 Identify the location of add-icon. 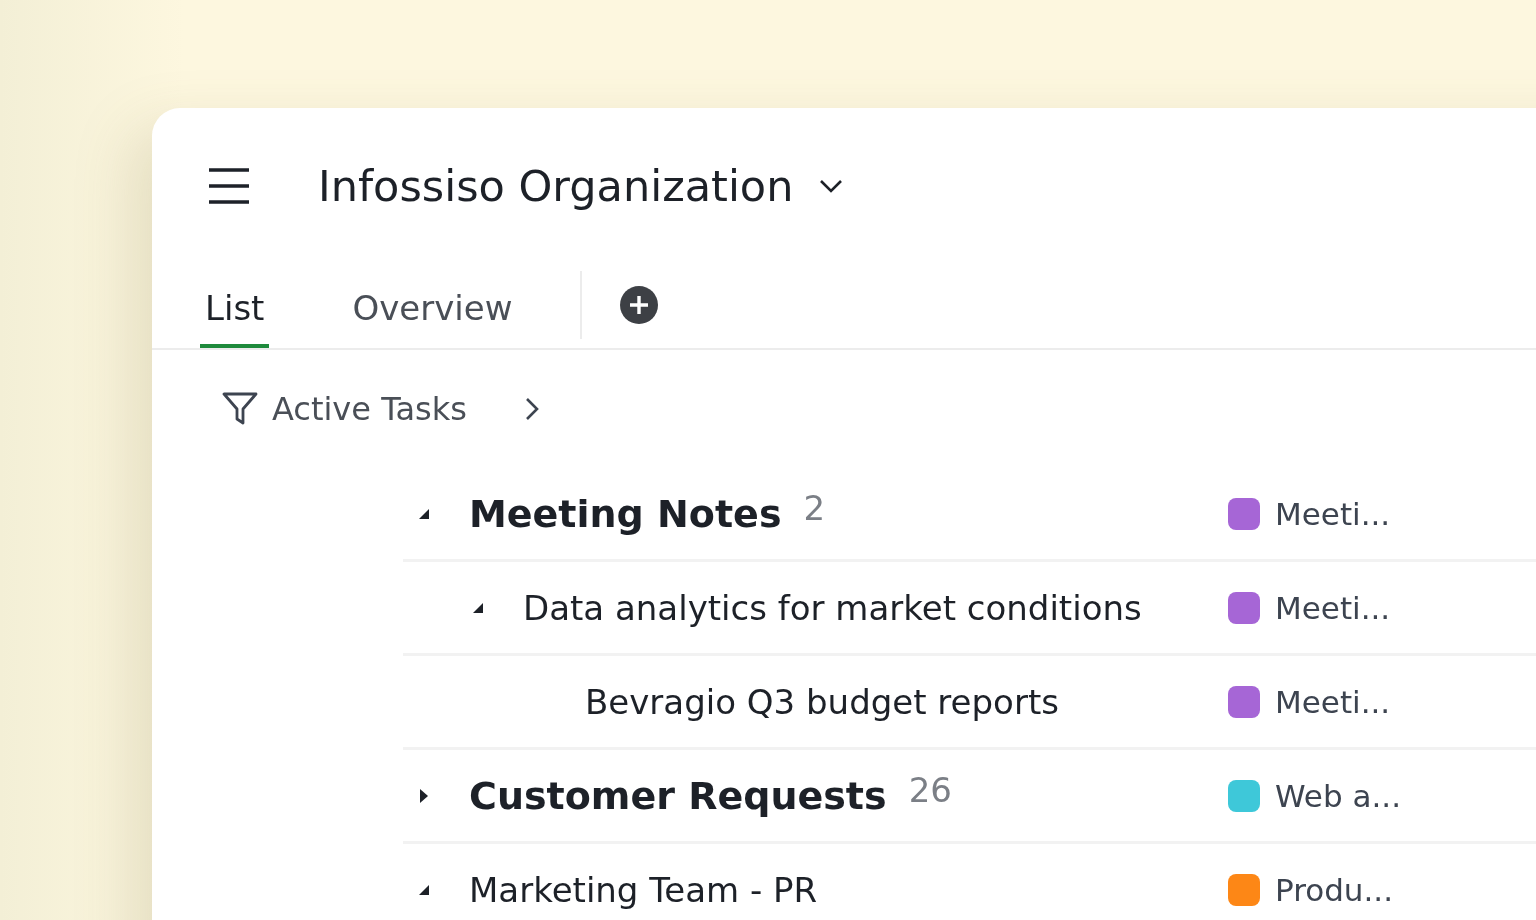
(638, 305).